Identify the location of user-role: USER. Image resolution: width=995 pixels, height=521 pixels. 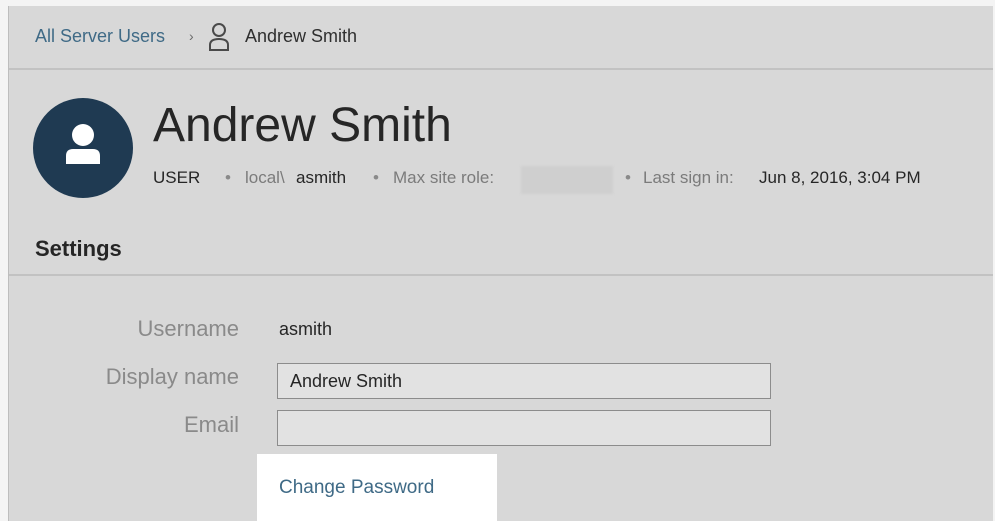
(177, 177).